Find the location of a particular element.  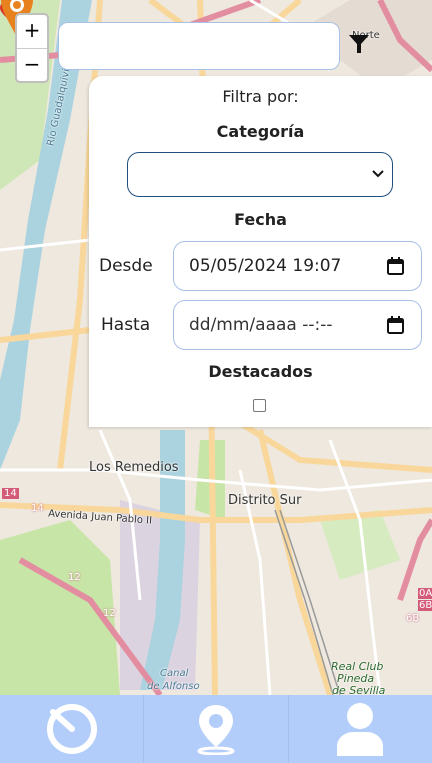

map-label-distrito-sur: Distrito Sur is located at coordinates (265, 500).